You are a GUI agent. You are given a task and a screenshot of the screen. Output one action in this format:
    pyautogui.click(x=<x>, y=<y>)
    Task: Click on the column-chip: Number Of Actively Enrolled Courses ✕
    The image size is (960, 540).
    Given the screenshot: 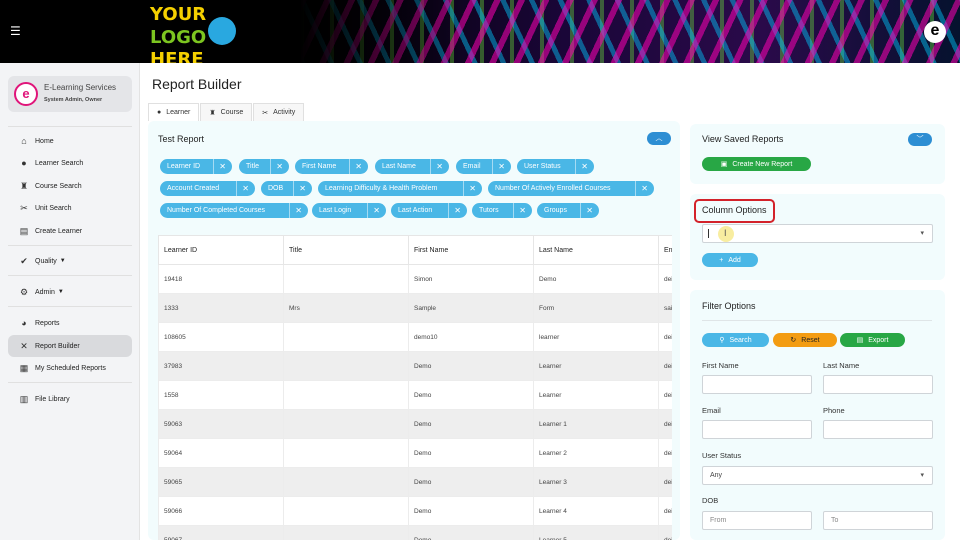 What is the action you would take?
    pyautogui.click(x=571, y=188)
    